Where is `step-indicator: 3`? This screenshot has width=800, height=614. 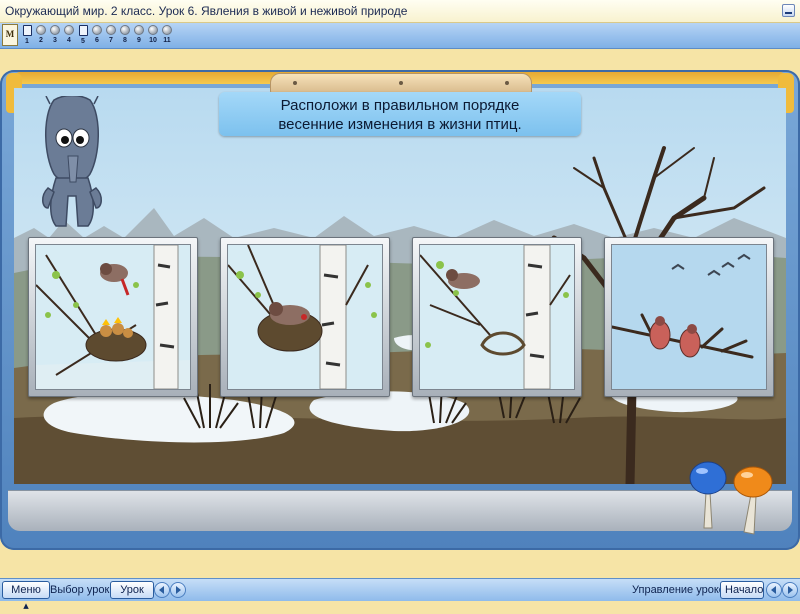 step-indicator: 3 is located at coordinates (55, 35).